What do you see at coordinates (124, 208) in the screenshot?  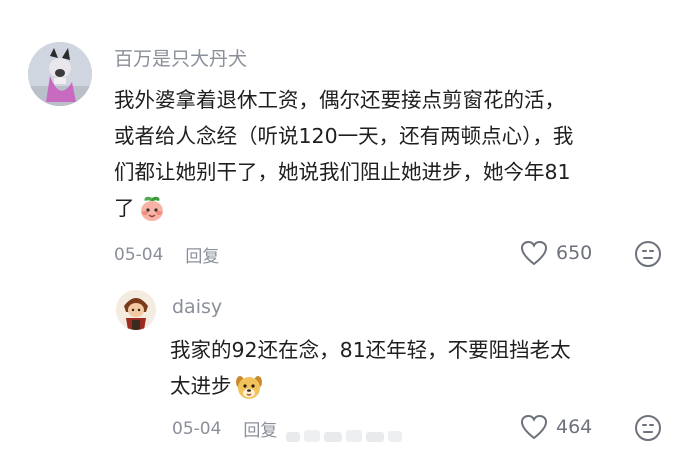 I see `comment-line-text: 了` at bounding box center [124, 208].